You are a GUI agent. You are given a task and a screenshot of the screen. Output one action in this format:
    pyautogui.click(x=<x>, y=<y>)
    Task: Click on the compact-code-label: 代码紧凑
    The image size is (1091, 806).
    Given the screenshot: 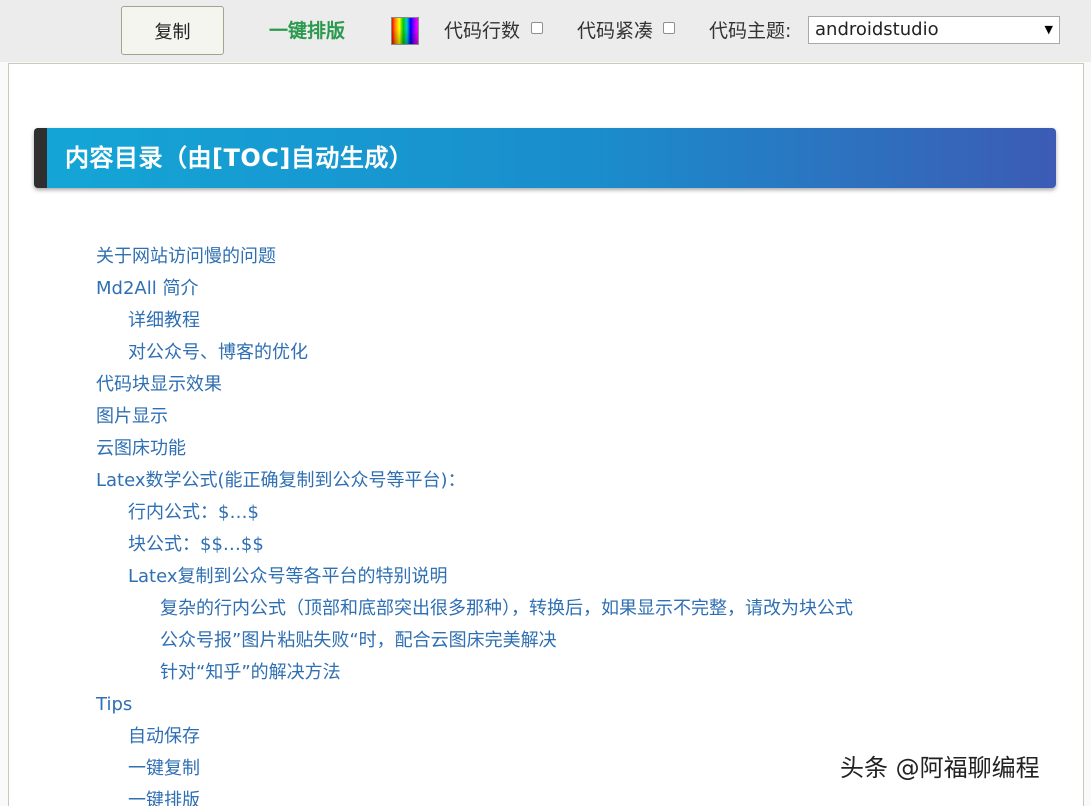 What is the action you would take?
    pyautogui.click(x=615, y=31)
    